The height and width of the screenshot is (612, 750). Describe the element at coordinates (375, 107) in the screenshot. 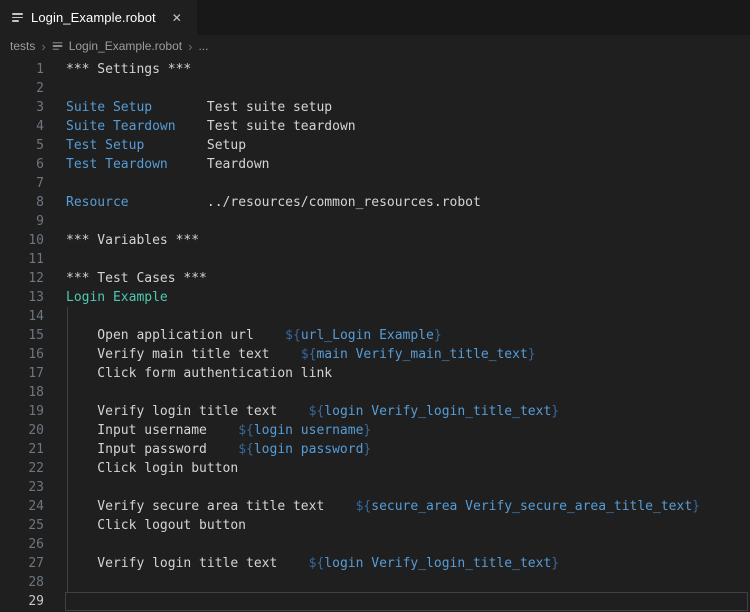

I see `code-line: 3 Suite Setup Test suite setup` at that location.